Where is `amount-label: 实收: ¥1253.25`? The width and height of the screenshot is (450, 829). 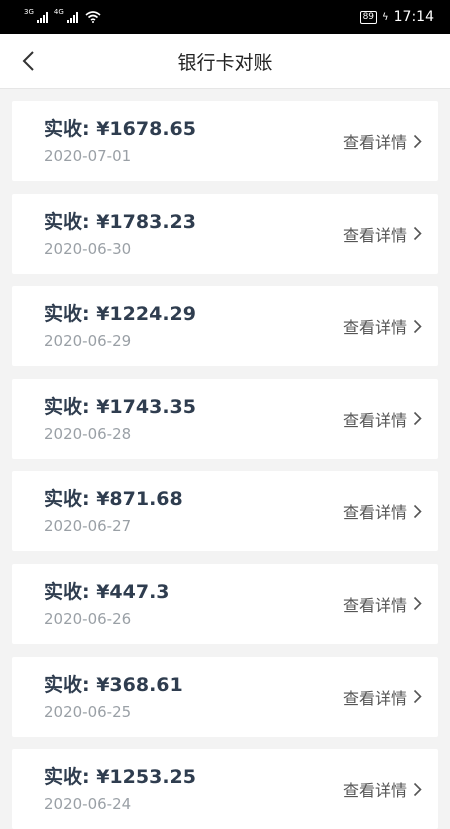 amount-label: 实收: ¥1253.25 is located at coordinates (120, 777).